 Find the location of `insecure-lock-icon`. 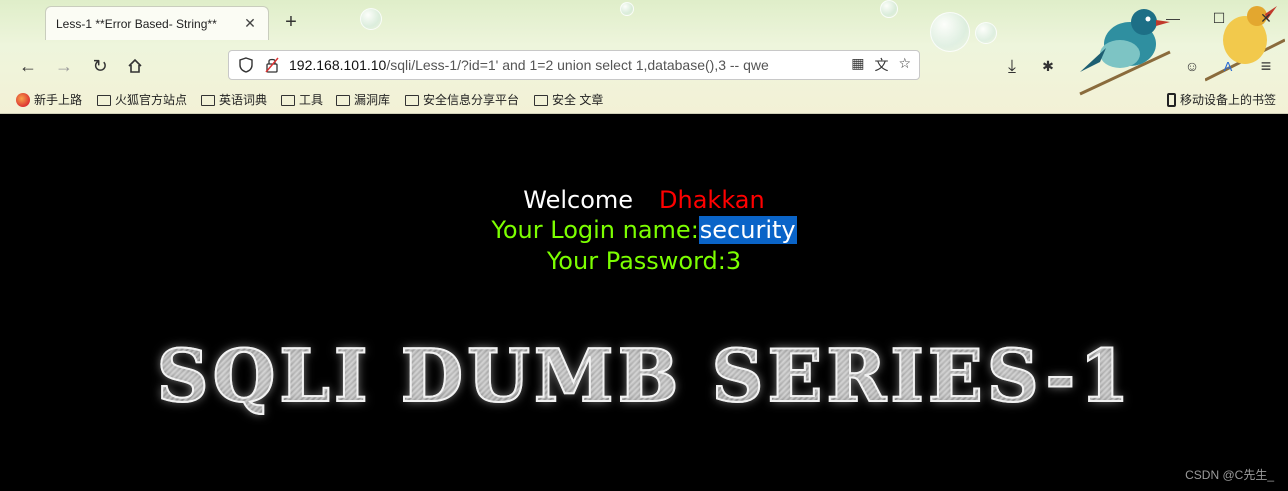

insecure-lock-icon is located at coordinates (272, 65).